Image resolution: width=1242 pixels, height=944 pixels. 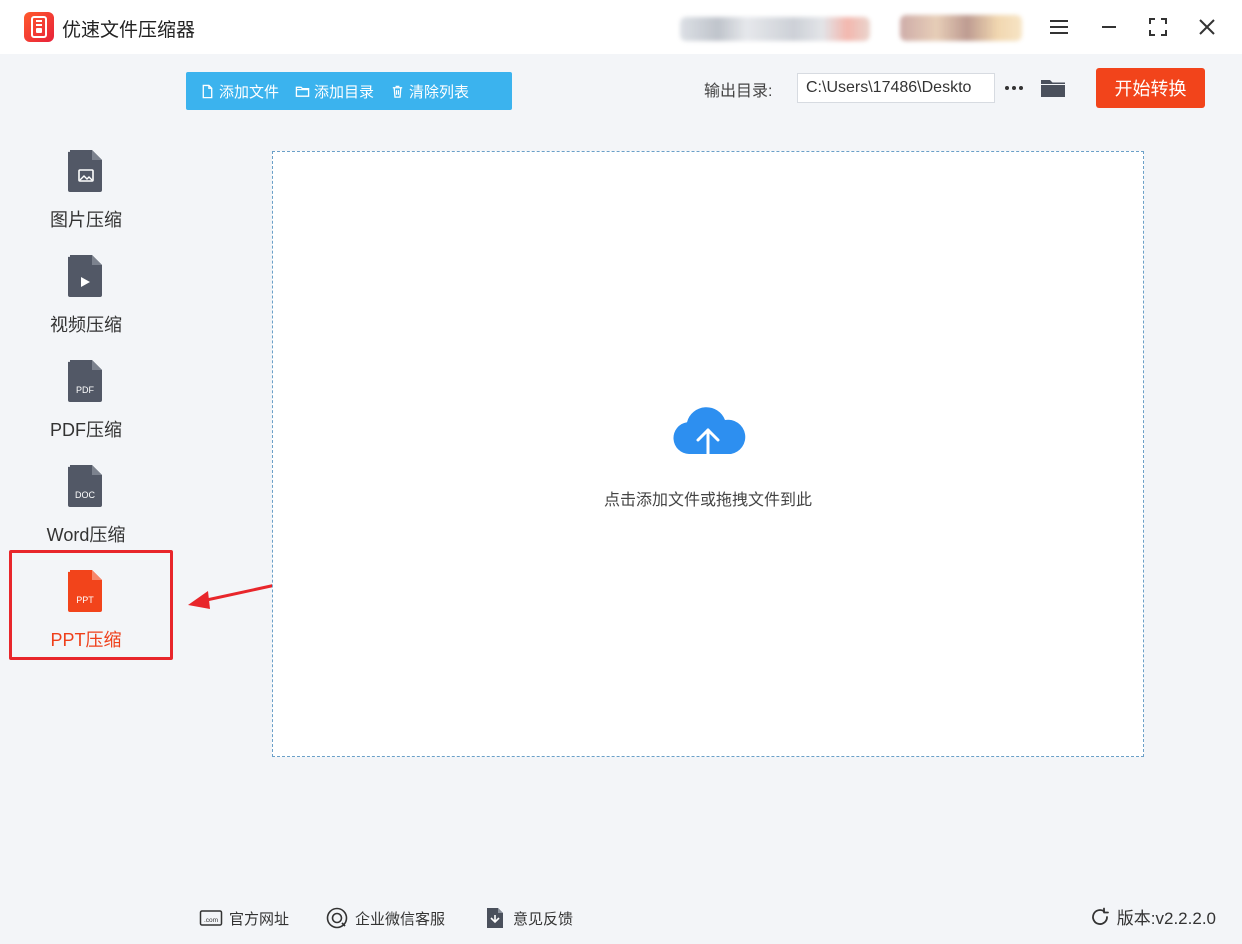 I want to click on hamburger-menu-icon, so click(x=1059, y=27).